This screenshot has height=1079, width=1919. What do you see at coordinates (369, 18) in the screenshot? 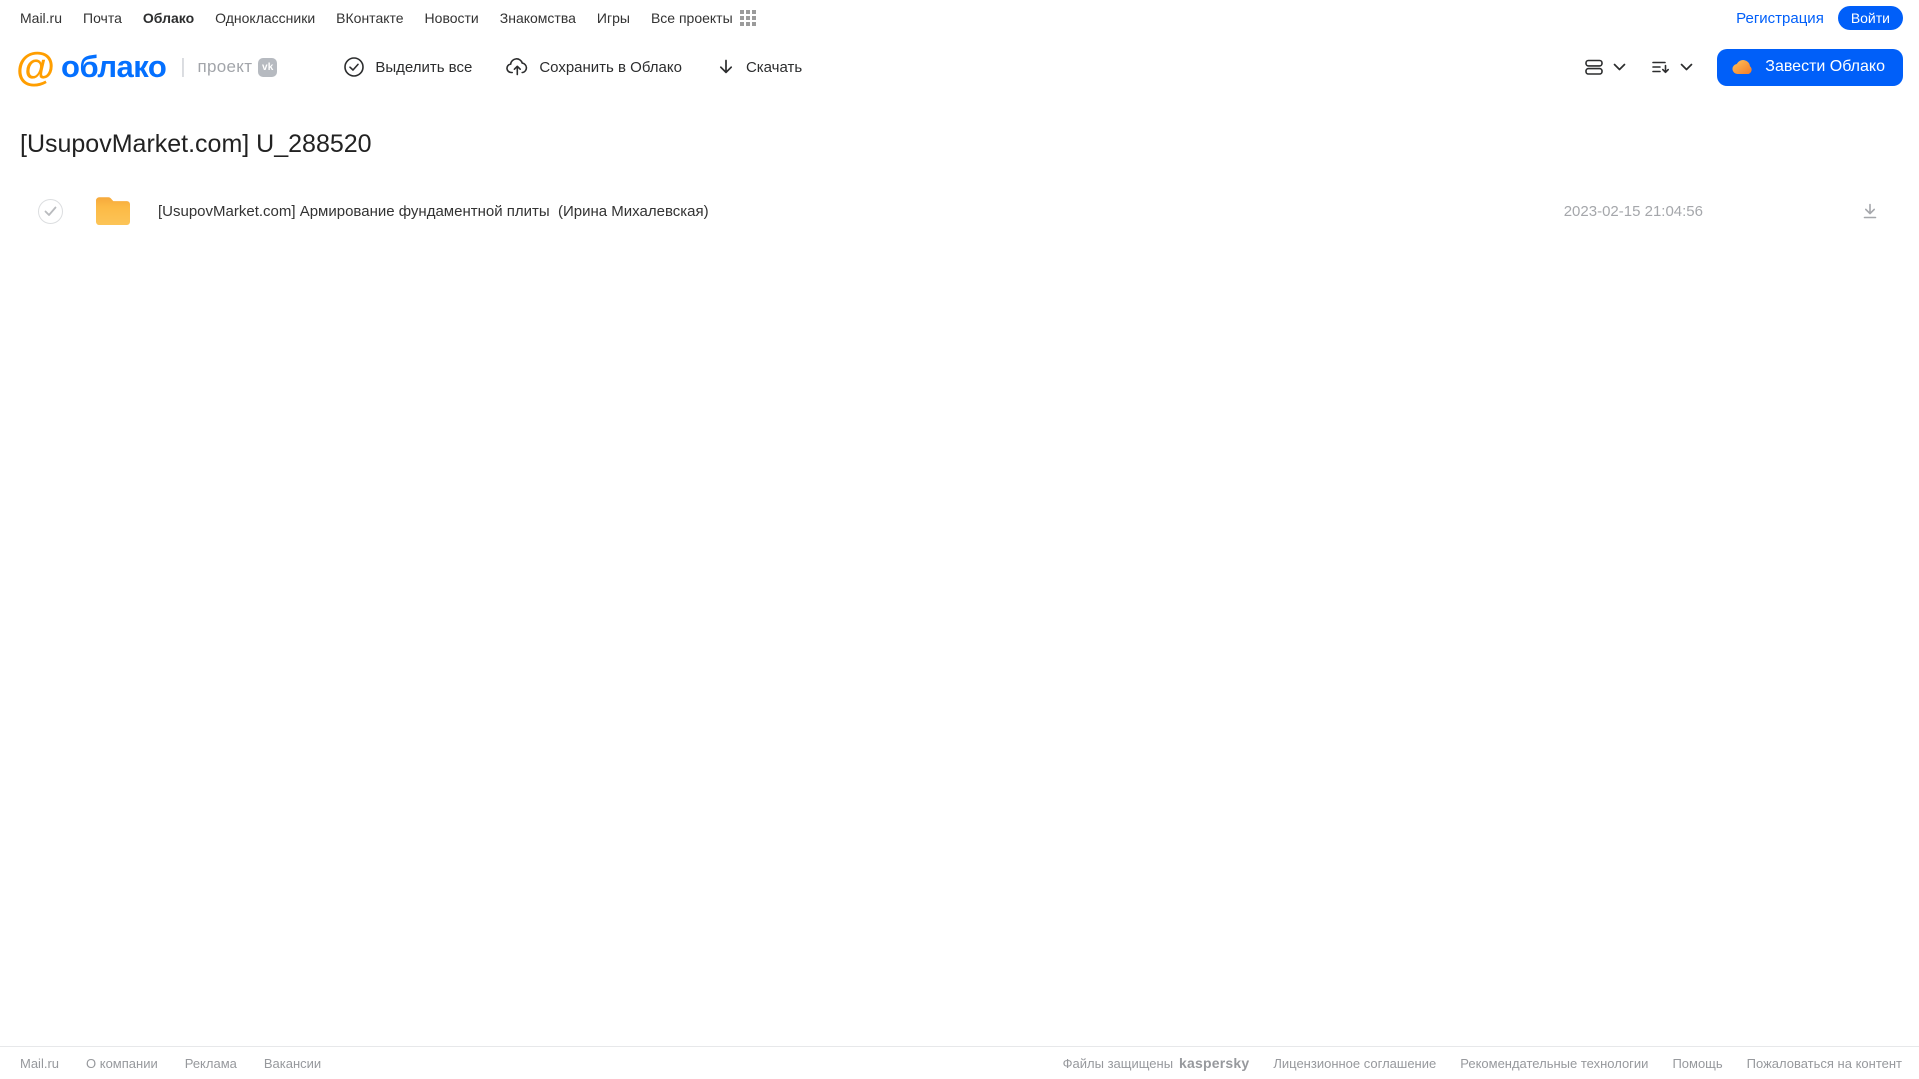
I see `nav-vkontakte: ВКонтакте` at bounding box center [369, 18].